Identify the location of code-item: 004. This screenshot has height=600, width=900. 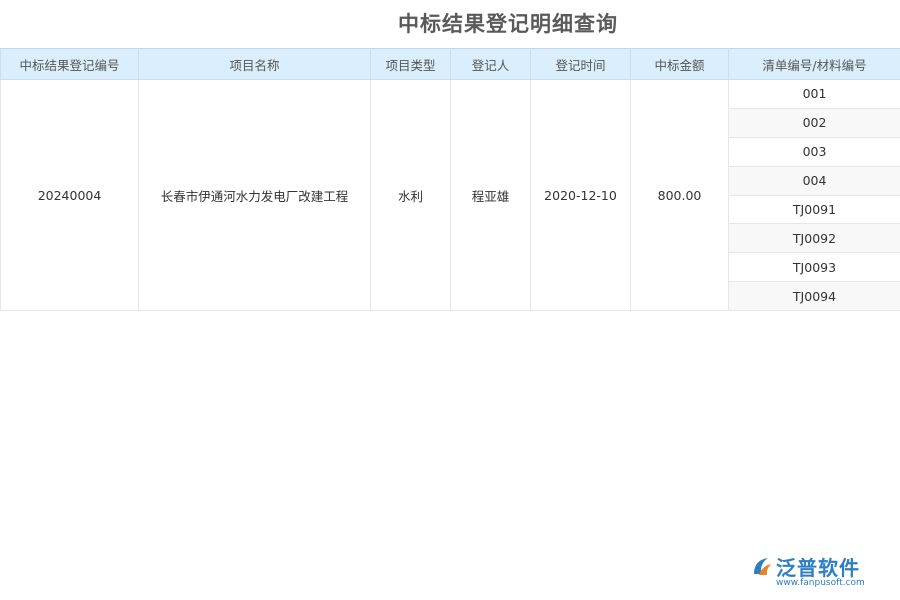
(814, 181).